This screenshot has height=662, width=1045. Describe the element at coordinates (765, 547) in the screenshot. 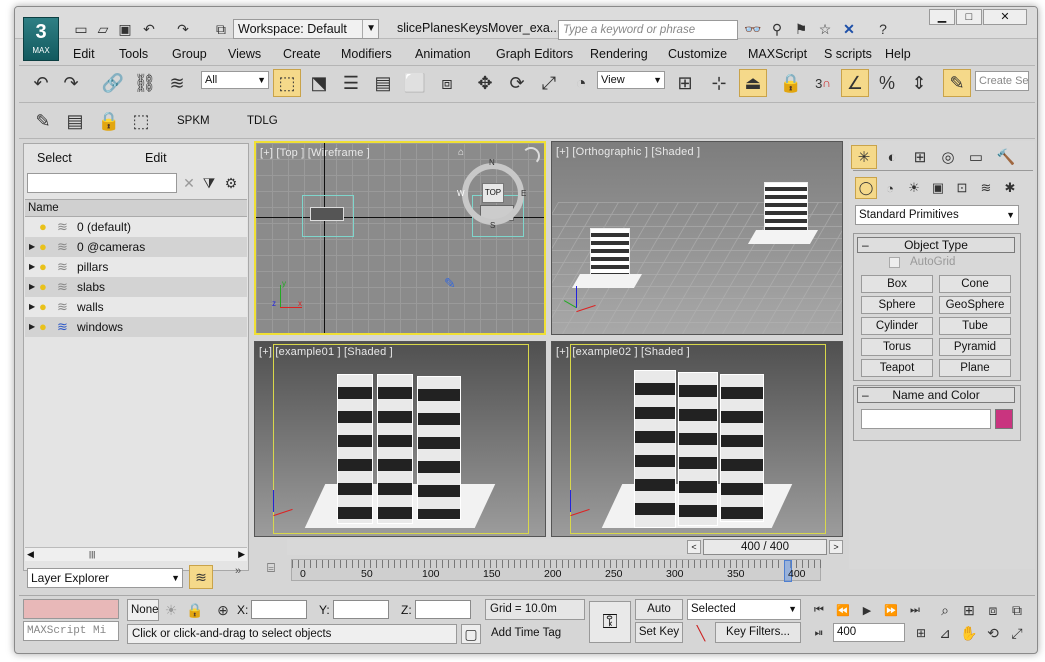

I see `time-slider-thumb: 400 / 400` at that location.